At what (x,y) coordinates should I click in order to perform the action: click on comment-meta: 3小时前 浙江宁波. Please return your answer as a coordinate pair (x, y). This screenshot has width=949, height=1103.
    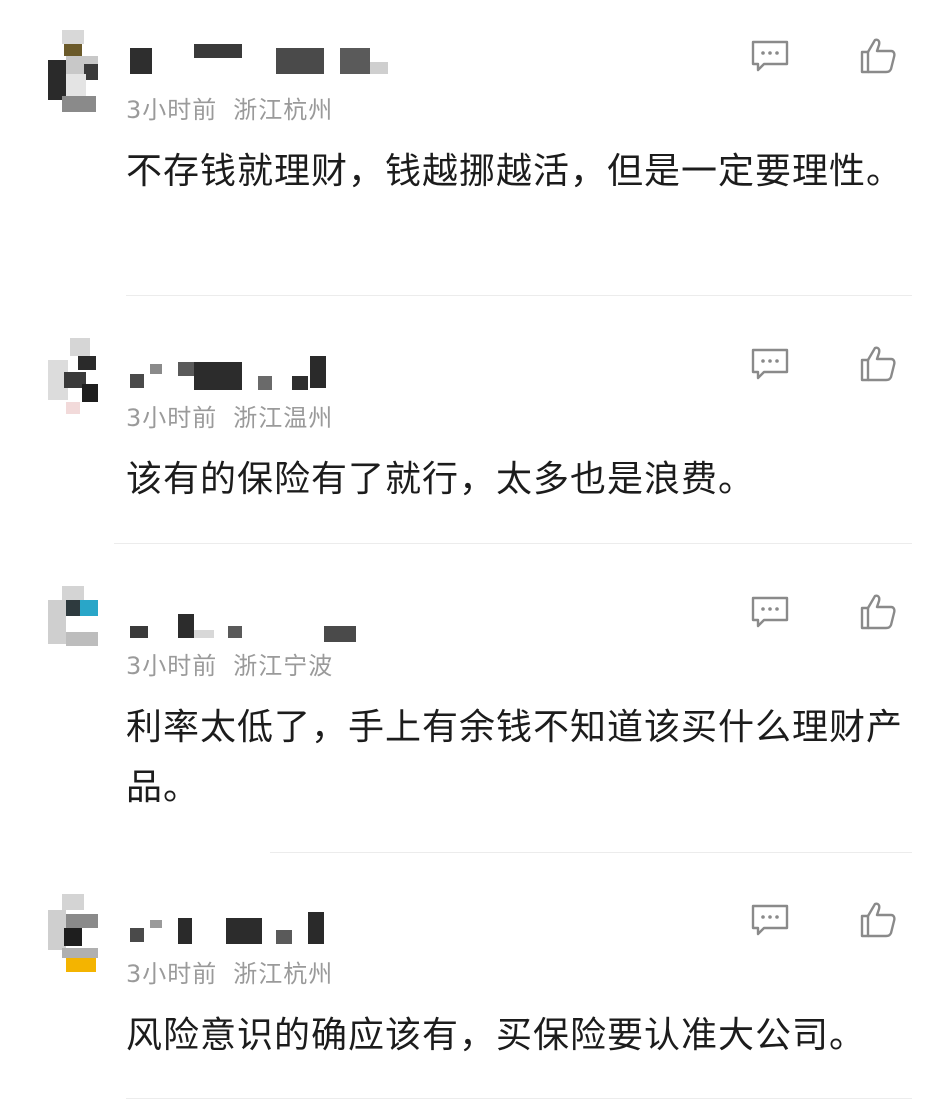
    Looking at the image, I should click on (229, 663).